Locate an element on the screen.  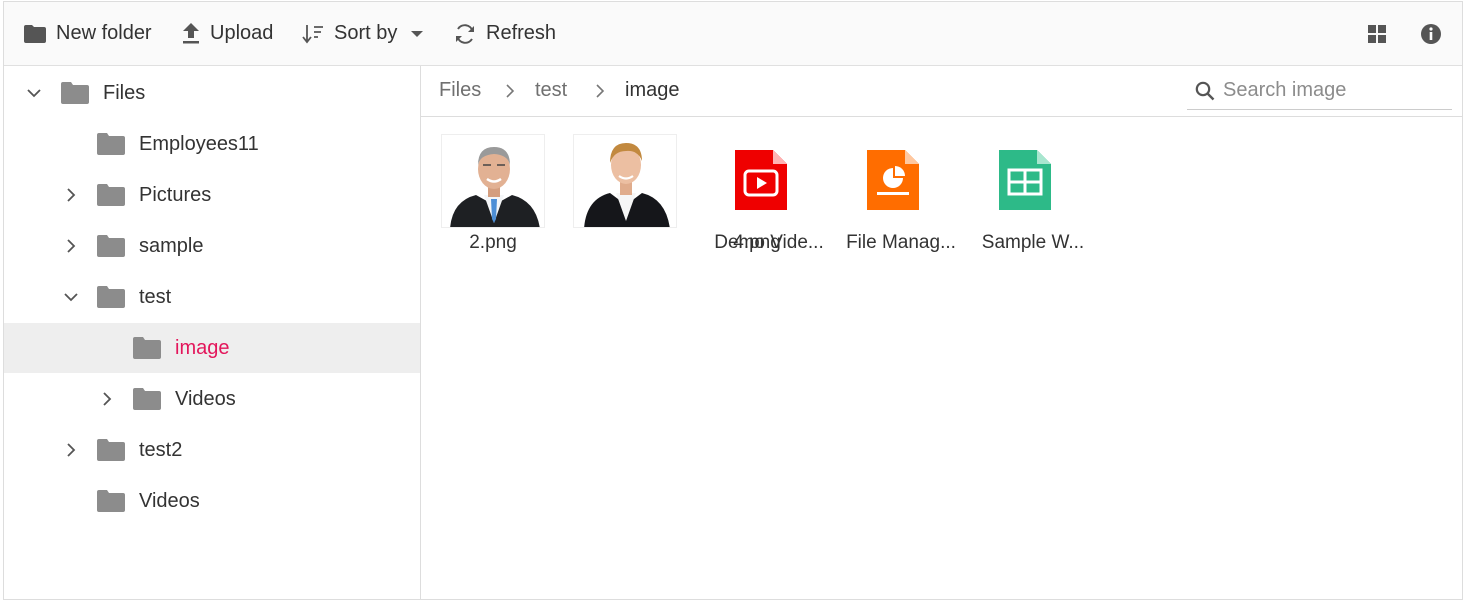
tree-node-videos: Videos is located at coordinates (212, 501).